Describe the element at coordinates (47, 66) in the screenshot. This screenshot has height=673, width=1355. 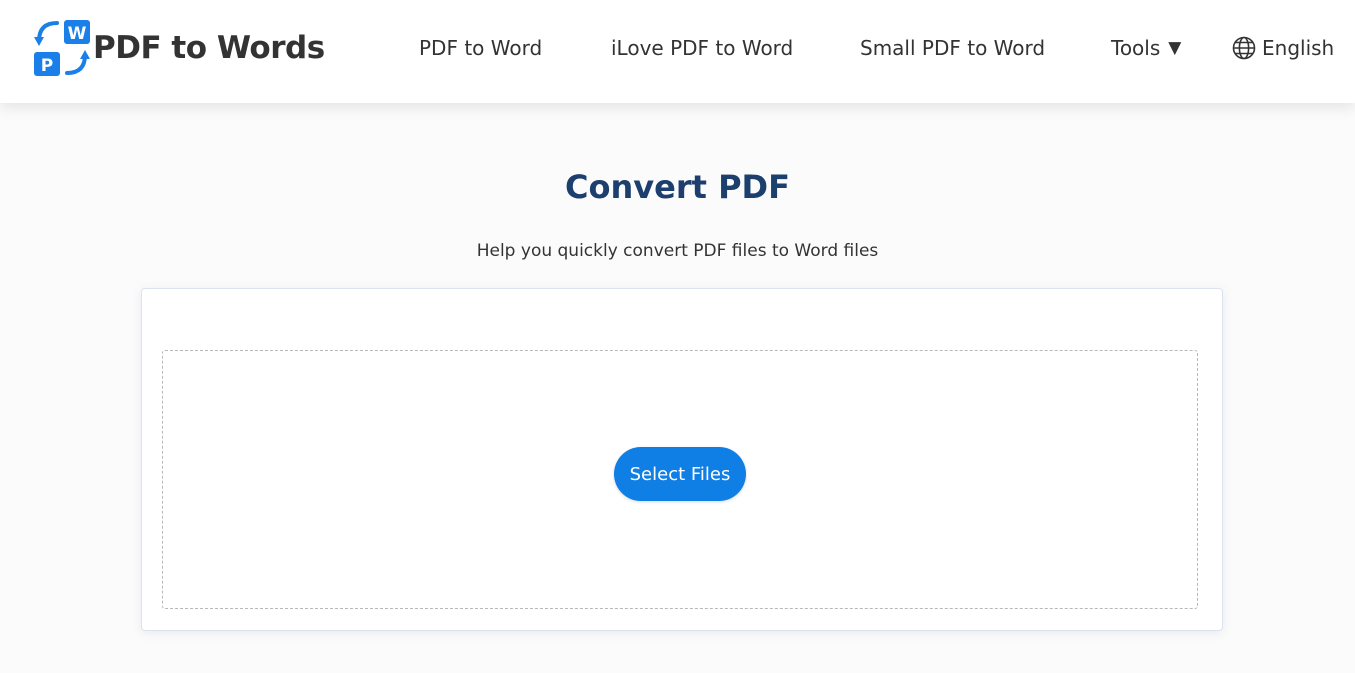
I see `logo-letter-p: P` at that location.